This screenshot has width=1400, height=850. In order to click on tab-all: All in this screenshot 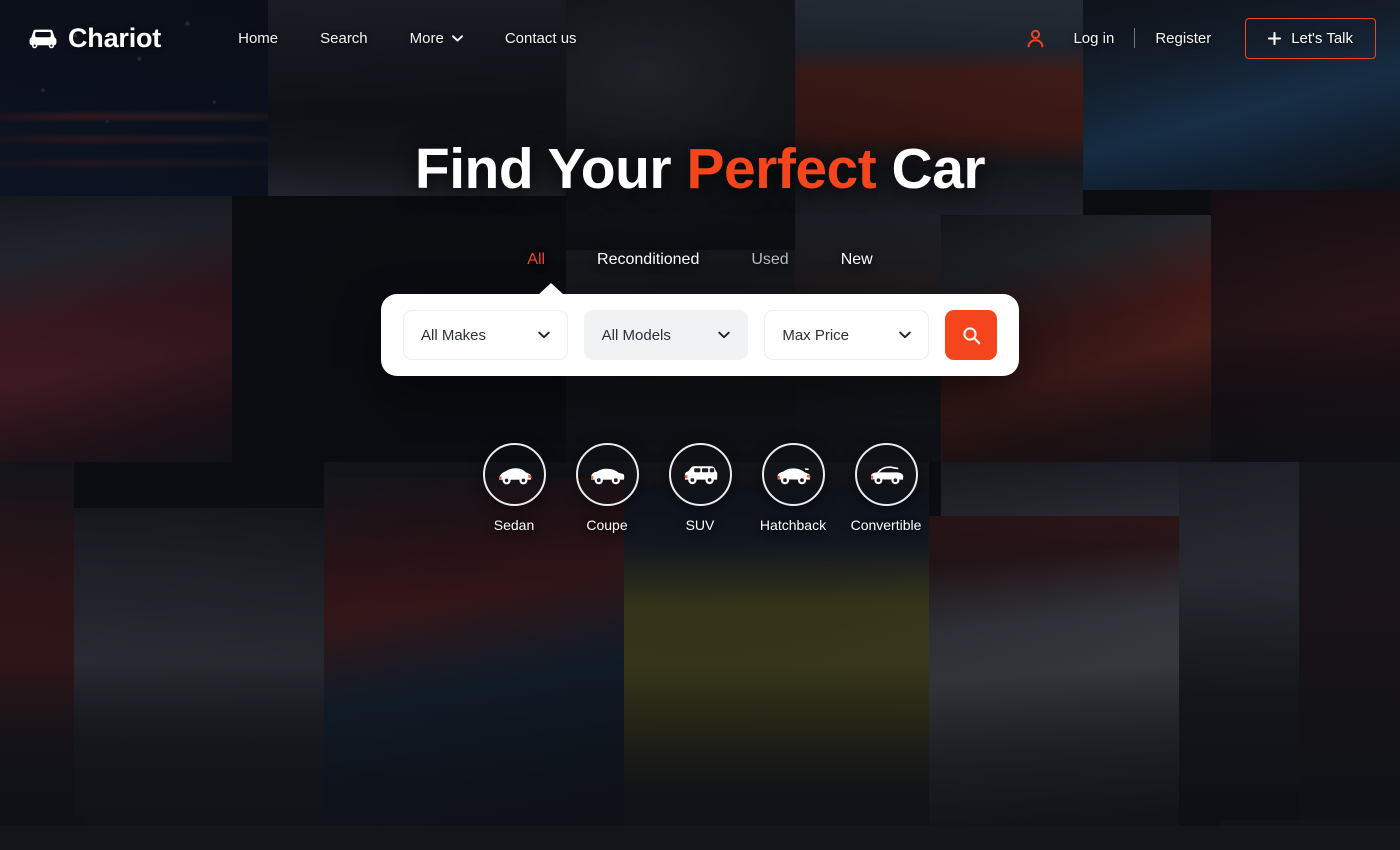, I will do `click(536, 260)`.